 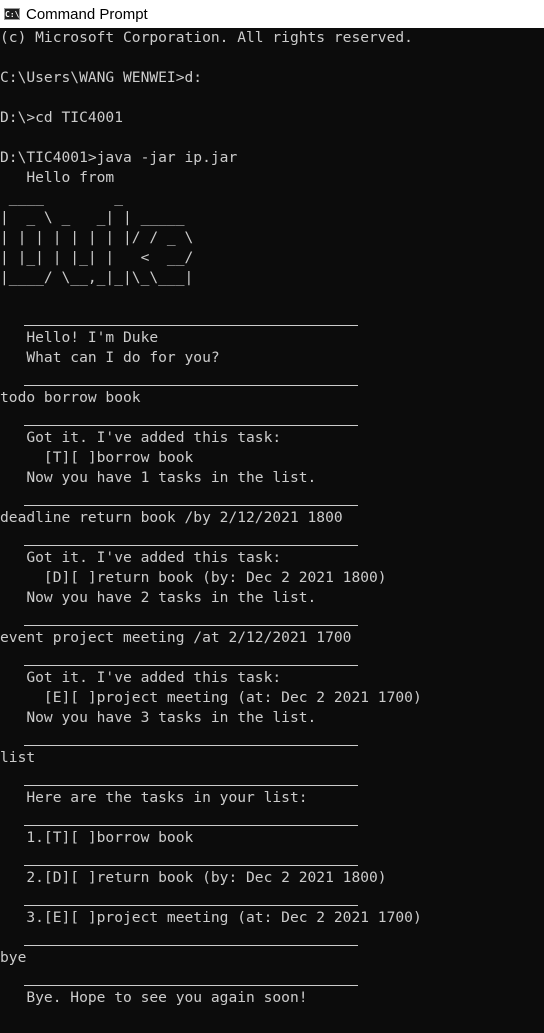 What do you see at coordinates (158, 477) in the screenshot?
I see `console-line: Now you have 1 tasks in the list.` at bounding box center [158, 477].